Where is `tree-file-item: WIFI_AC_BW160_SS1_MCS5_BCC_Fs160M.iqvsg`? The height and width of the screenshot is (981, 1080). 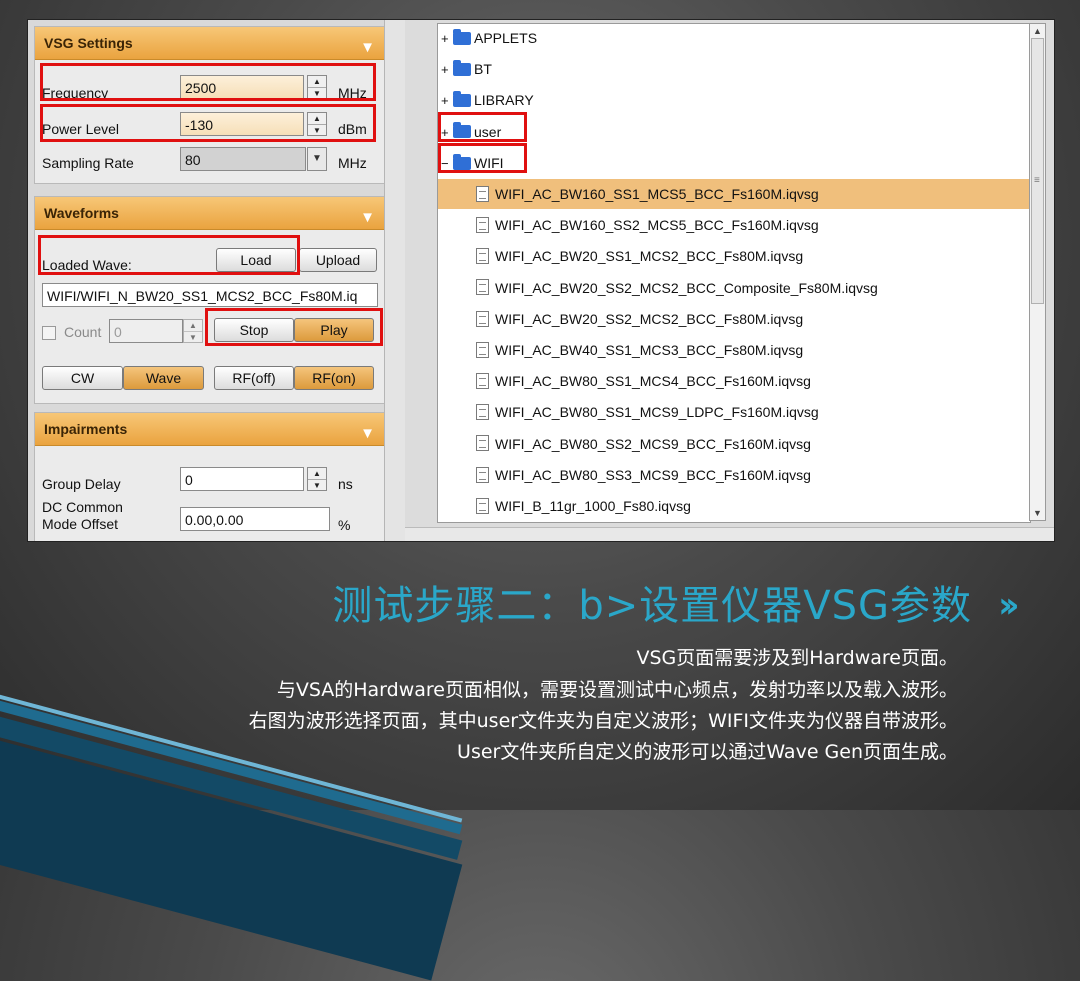 tree-file-item: WIFI_AC_BW160_SS1_MCS5_BCC_Fs160M.iqvsg is located at coordinates (647, 194).